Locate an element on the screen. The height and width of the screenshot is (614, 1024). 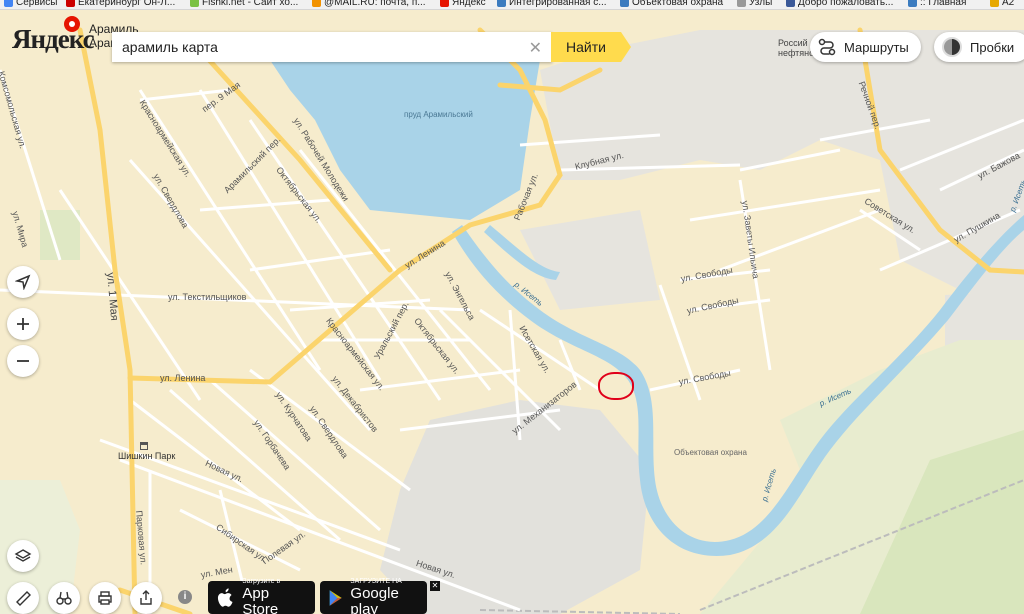
minus-icon is located at coordinates (23, 361).